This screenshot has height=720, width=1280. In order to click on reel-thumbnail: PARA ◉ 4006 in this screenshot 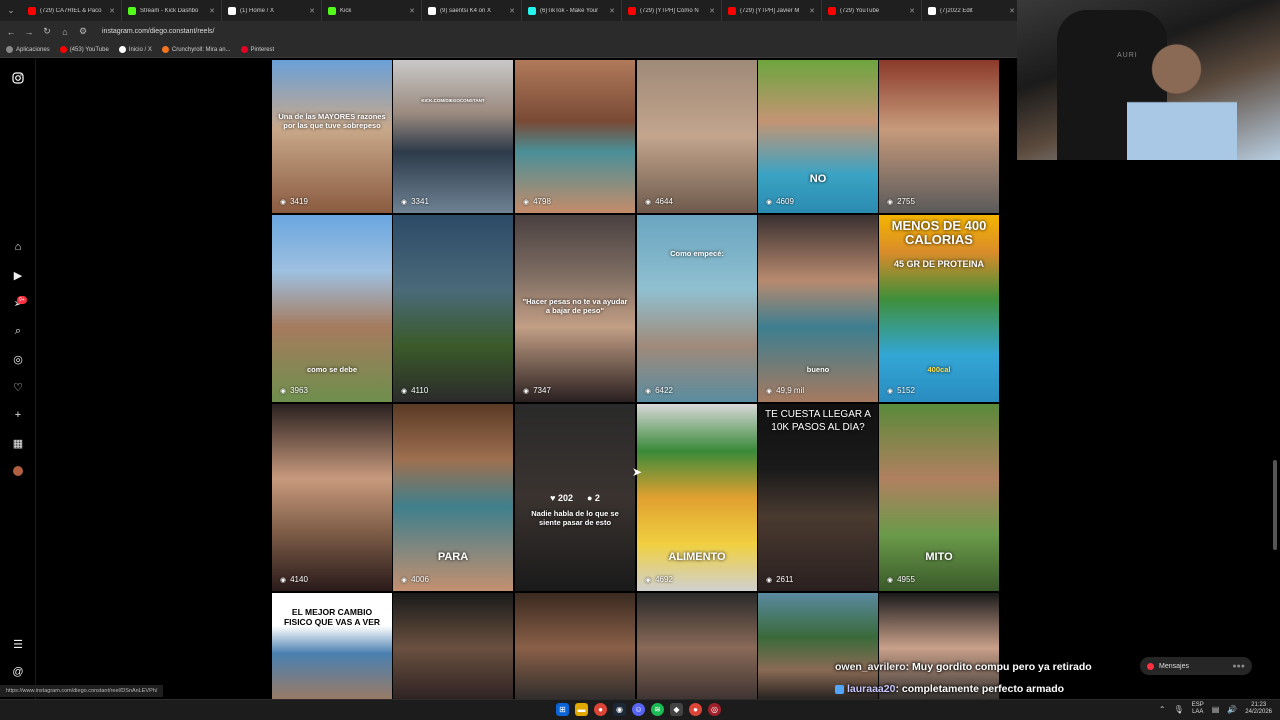, I will do `click(453, 497)`.